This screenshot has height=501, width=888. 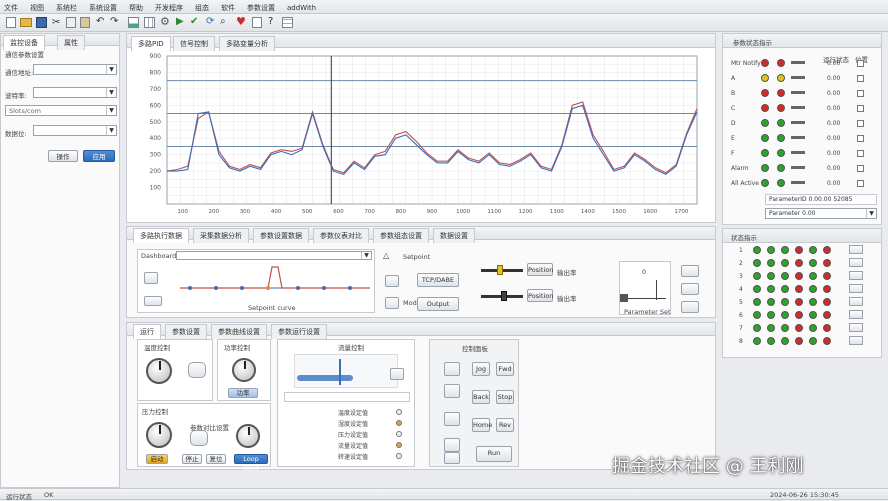 What do you see at coordinates (228, 8) in the screenshot?
I see `menu-item-7: 软件` at bounding box center [228, 8].